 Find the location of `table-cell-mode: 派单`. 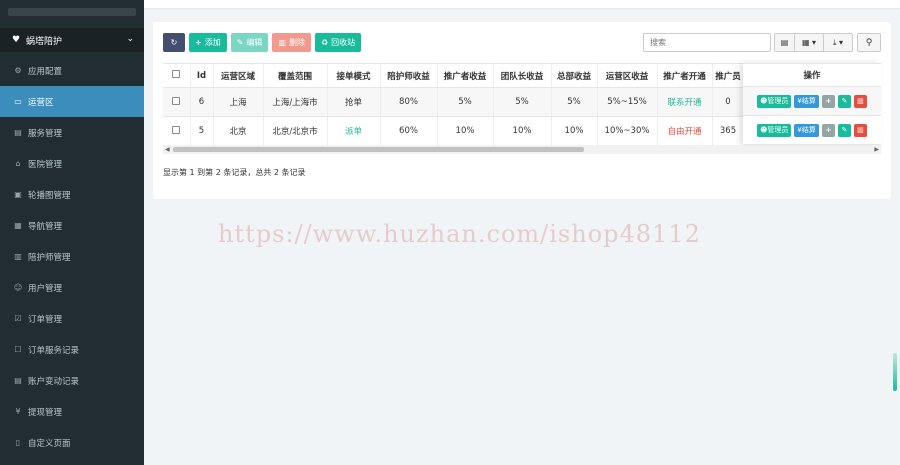

table-cell-mode: 派单 is located at coordinates (354, 130).